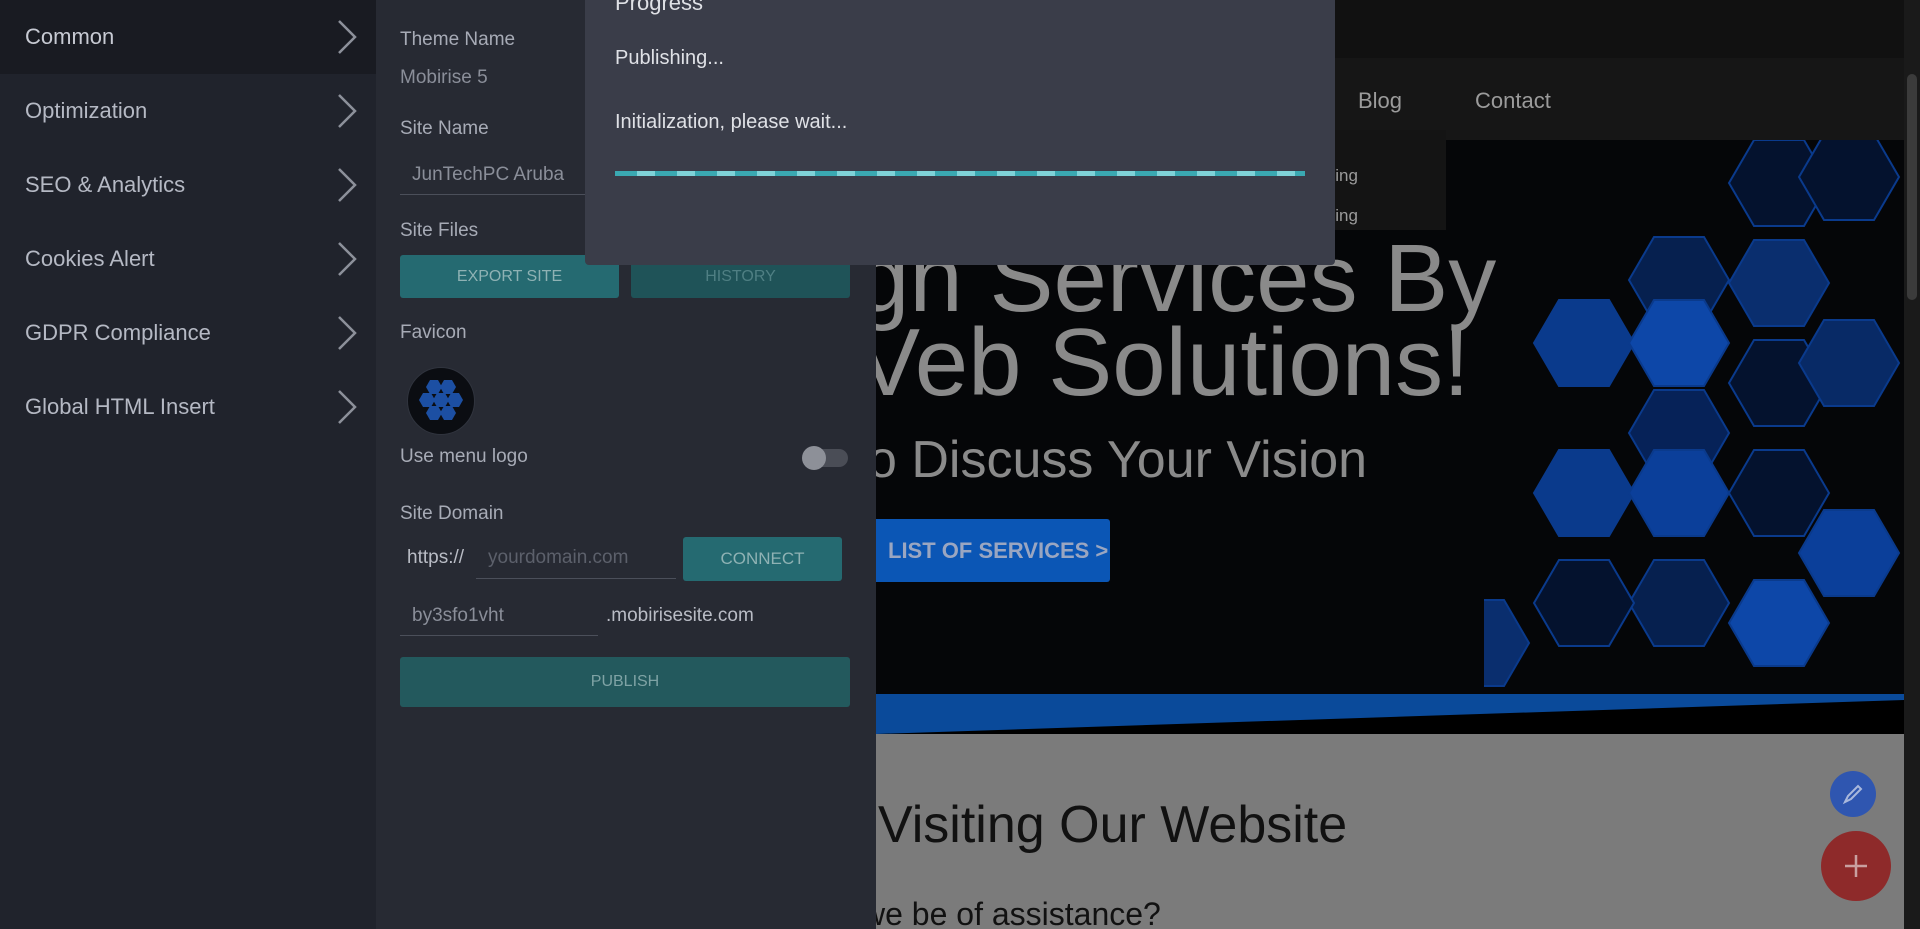 The height and width of the screenshot is (929, 1920). What do you see at coordinates (625, 682) in the screenshot?
I see `publish-button: PUBLISH` at bounding box center [625, 682].